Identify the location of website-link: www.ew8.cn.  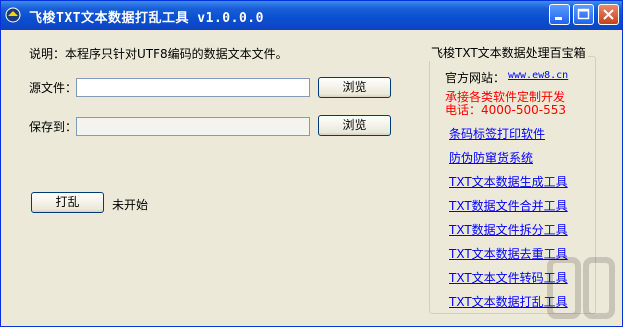
(538, 75).